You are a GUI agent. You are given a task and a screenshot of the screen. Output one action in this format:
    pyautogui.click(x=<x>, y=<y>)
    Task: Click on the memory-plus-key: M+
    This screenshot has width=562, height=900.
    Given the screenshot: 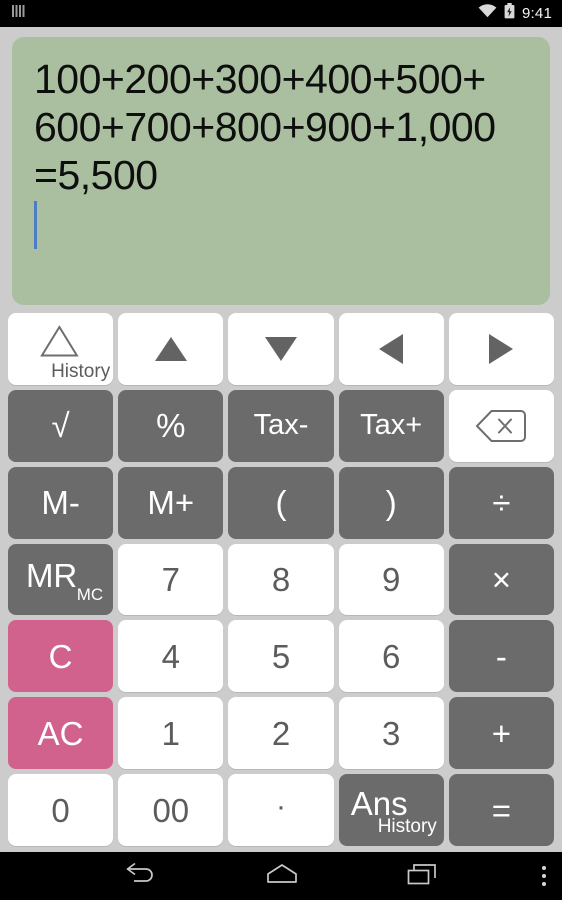 What is the action you would take?
    pyautogui.click(x=171, y=502)
    